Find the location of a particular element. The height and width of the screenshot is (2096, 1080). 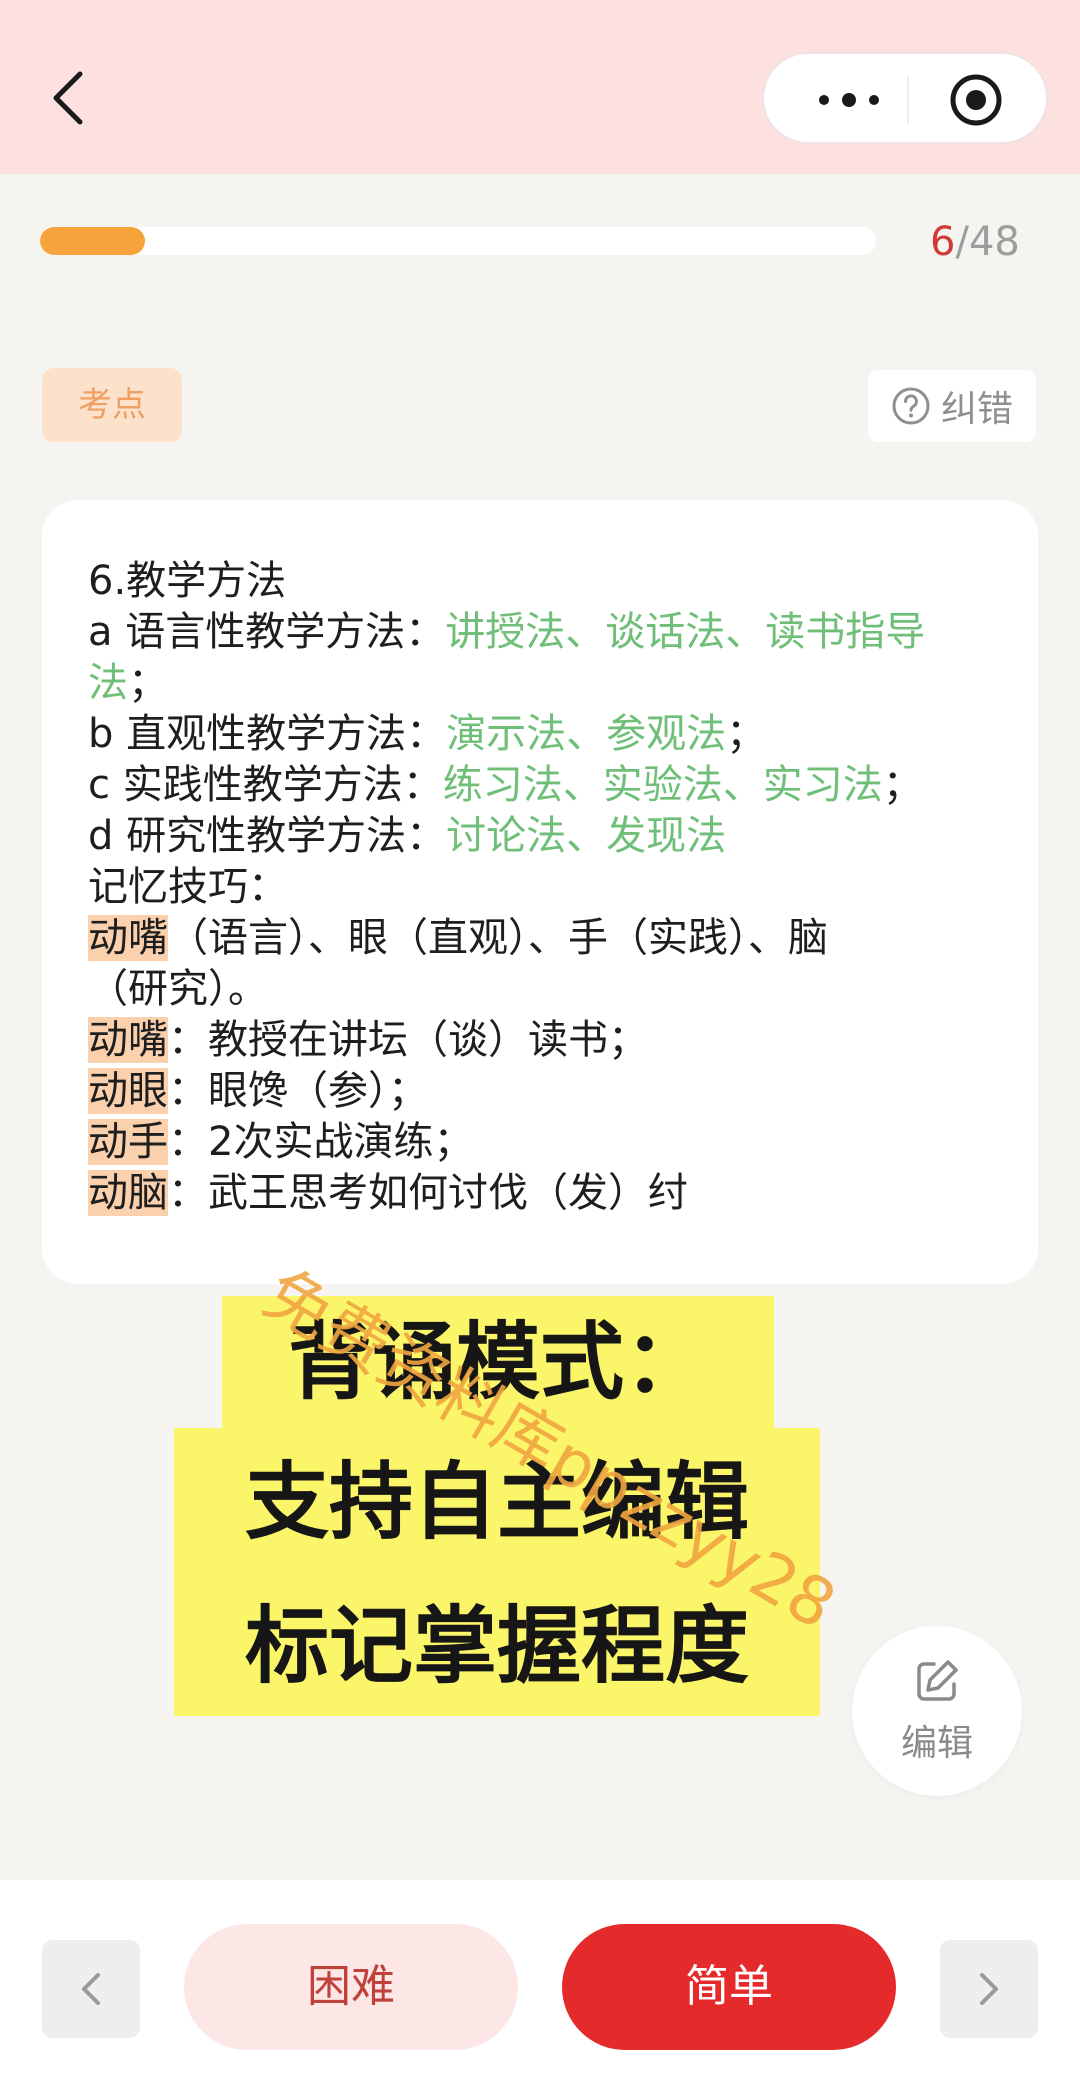

mnemonic-2-text: ：眼馋（参）； is located at coordinates (298, 1091).